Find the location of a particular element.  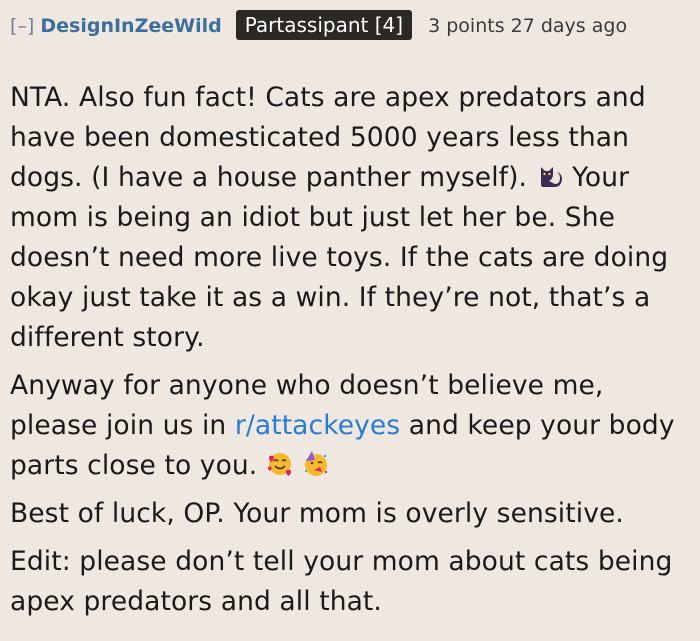

partying-face-icon is located at coordinates (316, 464).